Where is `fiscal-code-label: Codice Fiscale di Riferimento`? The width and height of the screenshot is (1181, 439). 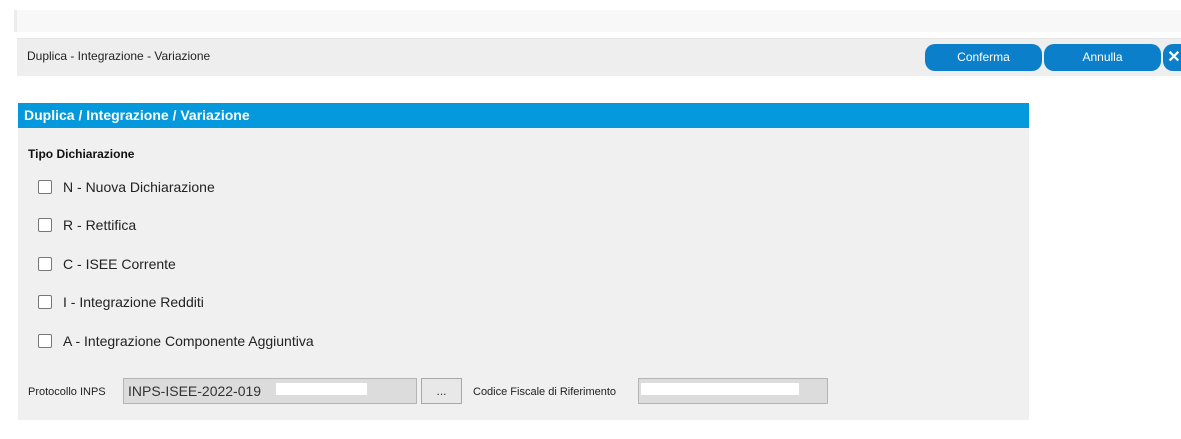
fiscal-code-label: Codice Fiscale di Riferimento is located at coordinates (545, 392).